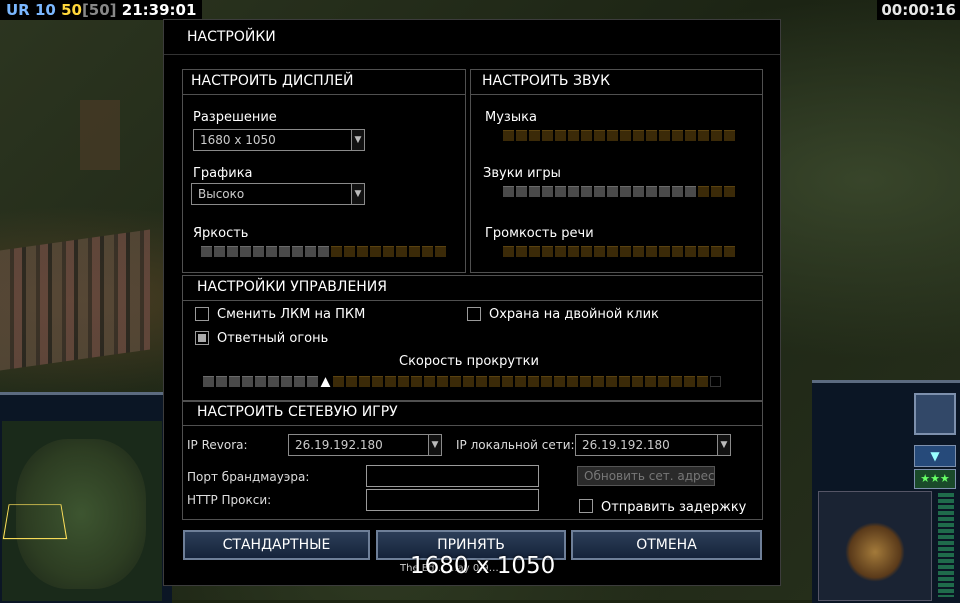 The image size is (960, 603). I want to click on minimap-viewport, so click(35, 522).